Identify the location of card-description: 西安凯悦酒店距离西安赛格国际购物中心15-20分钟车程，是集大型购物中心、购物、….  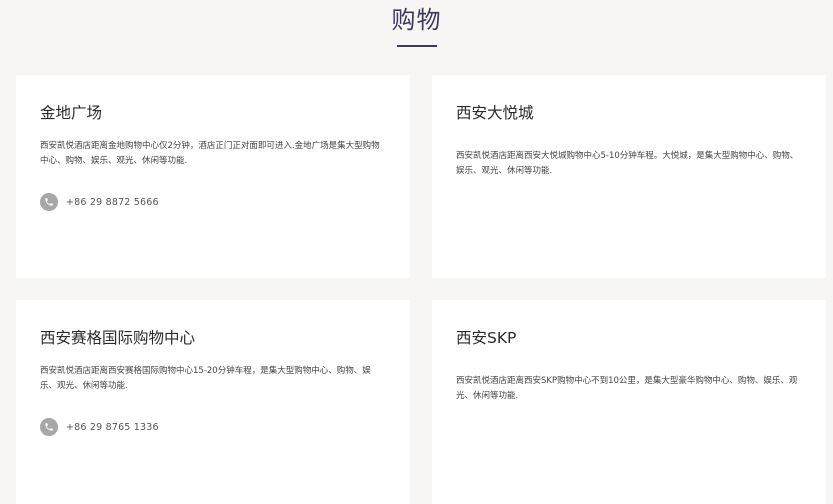
(205, 378).